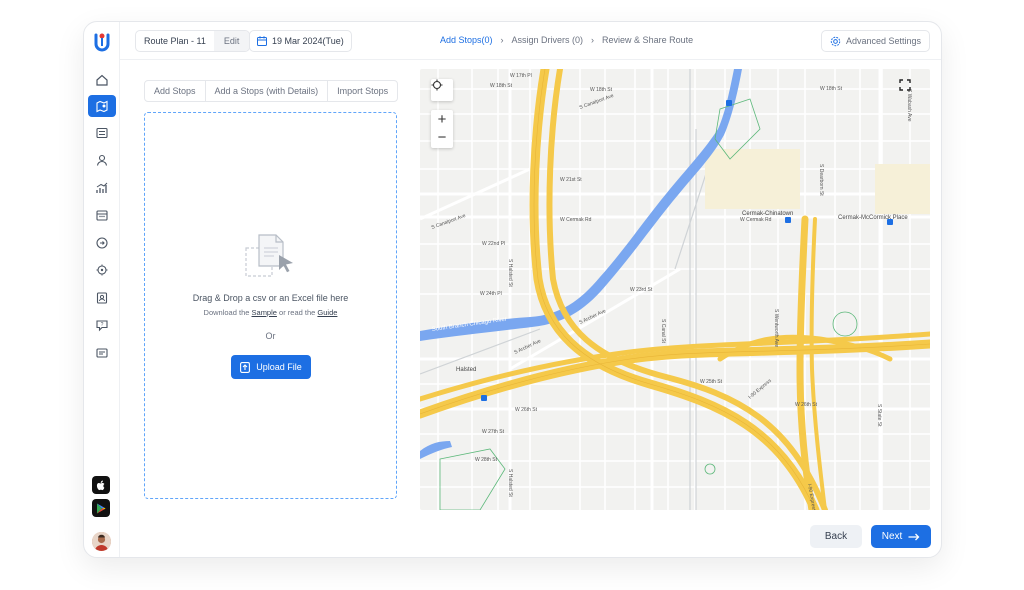 The height and width of the screenshot is (590, 1024). Describe the element at coordinates (101, 541) in the screenshot. I see `avatar` at that location.